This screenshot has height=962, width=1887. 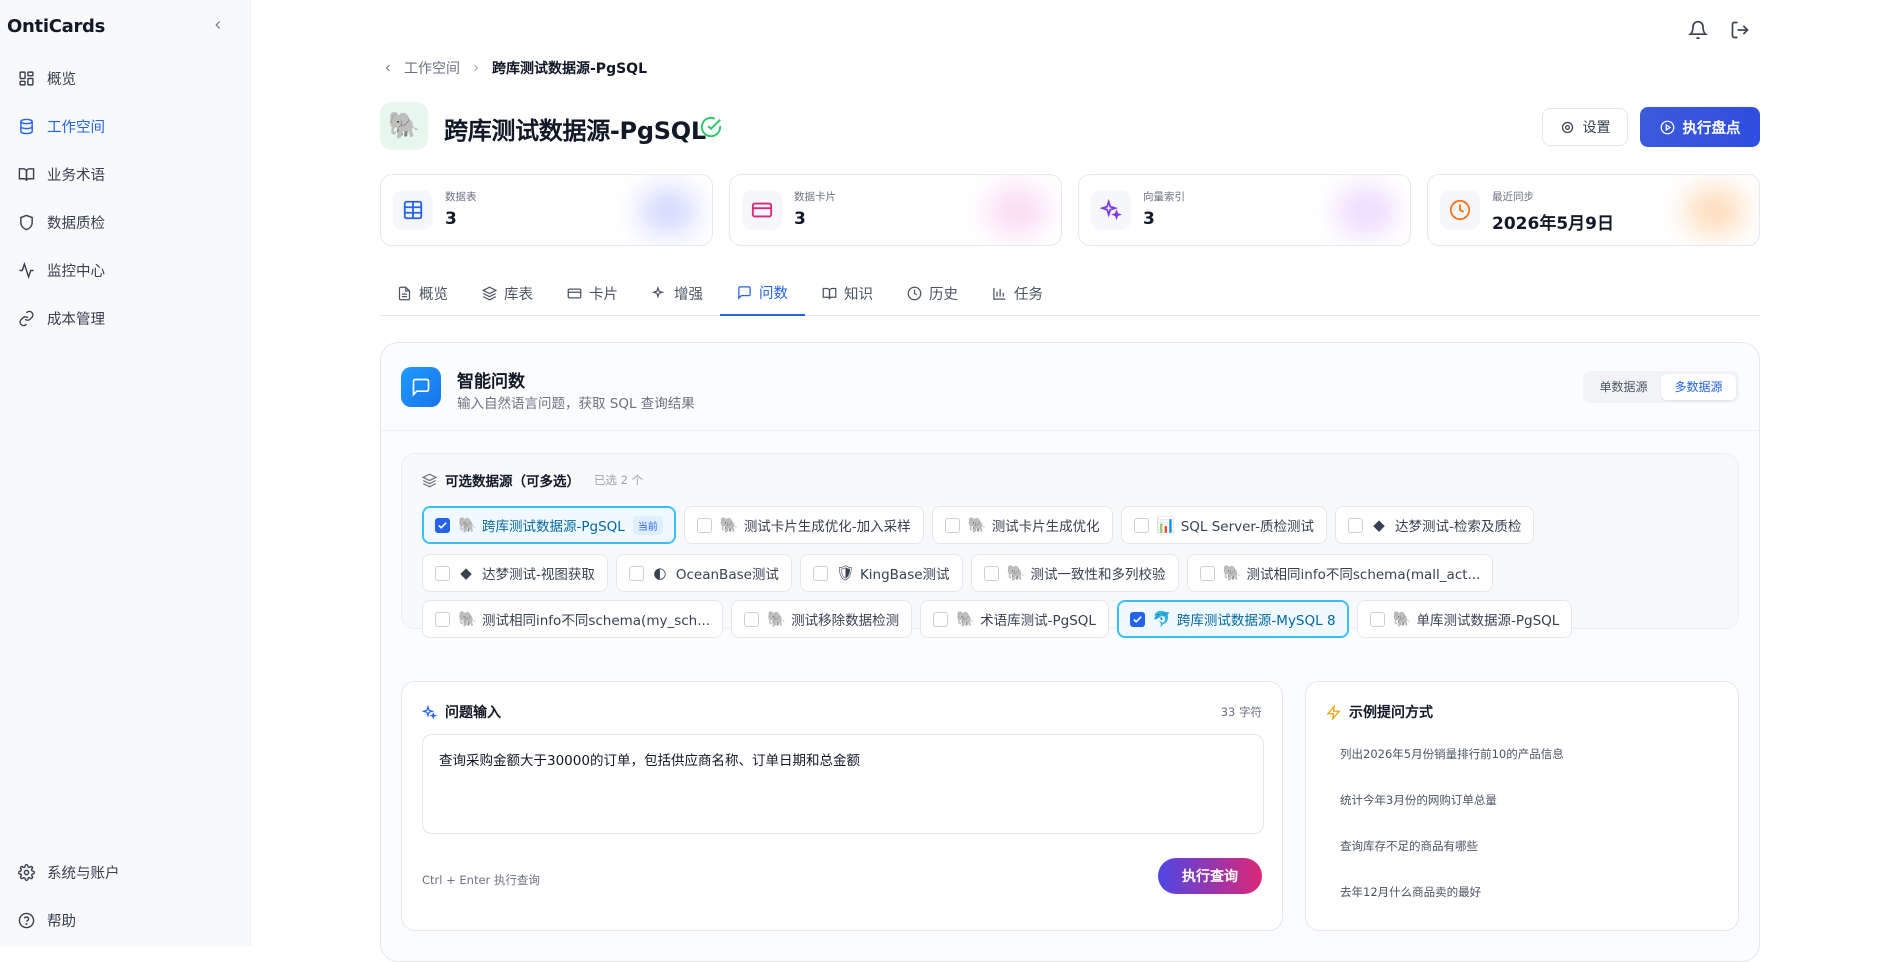 I want to click on tab-knowledge: 知识, so click(x=847, y=293).